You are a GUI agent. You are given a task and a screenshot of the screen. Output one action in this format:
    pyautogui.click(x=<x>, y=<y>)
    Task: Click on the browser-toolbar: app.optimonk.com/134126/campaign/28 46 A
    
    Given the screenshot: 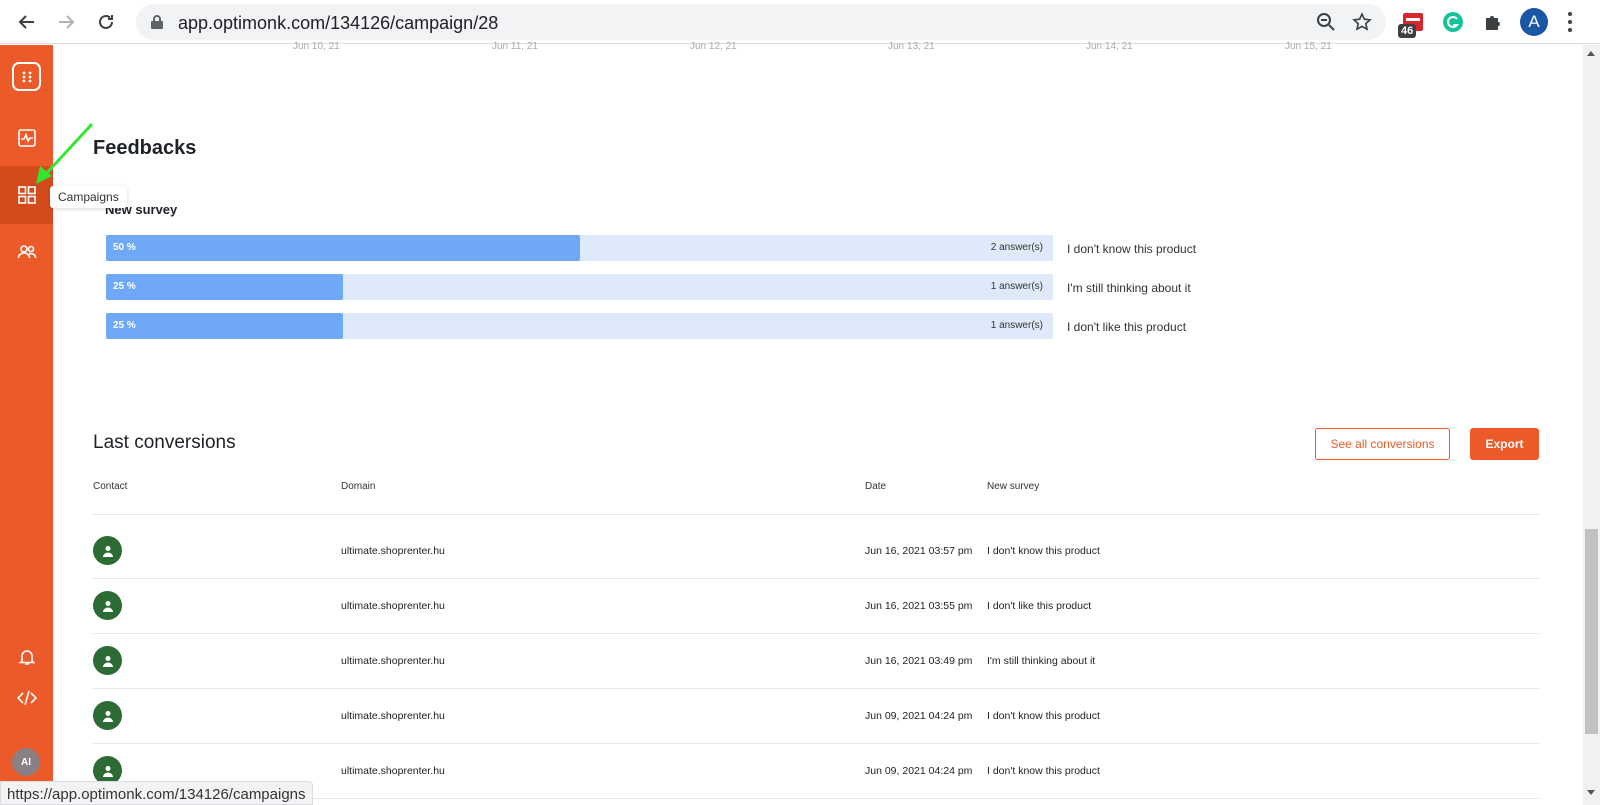 What is the action you would take?
    pyautogui.click(x=800, y=22)
    